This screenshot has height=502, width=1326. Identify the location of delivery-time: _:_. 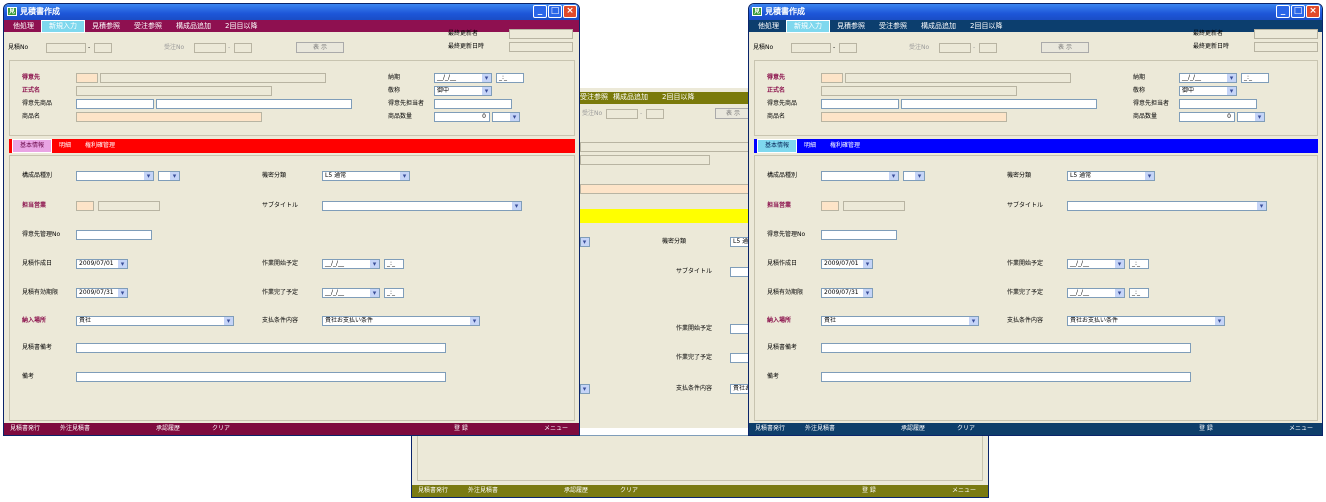
(510, 78).